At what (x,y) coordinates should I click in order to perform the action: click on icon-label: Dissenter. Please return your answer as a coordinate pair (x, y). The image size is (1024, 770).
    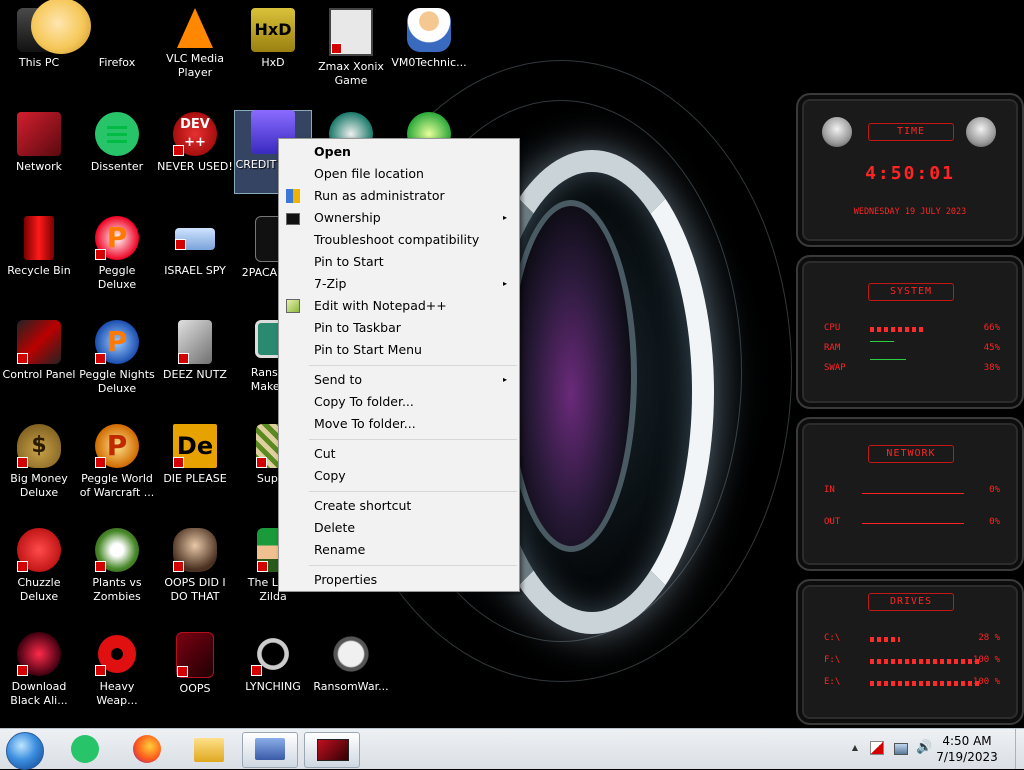
    Looking at the image, I should click on (117, 166).